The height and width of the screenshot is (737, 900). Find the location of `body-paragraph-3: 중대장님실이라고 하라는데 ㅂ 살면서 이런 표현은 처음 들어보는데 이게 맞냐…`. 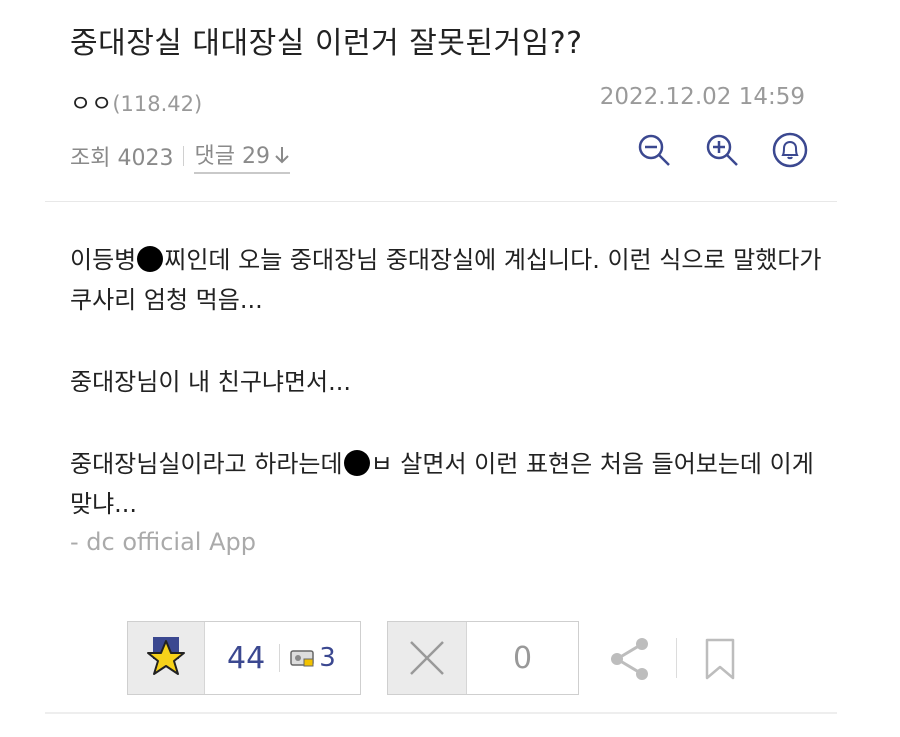

body-paragraph-3: 중대장님실이라고 하라는데 ㅂ 살면서 이런 표현은 처음 들어보는데 이게 맞냐… is located at coordinates (455, 484).